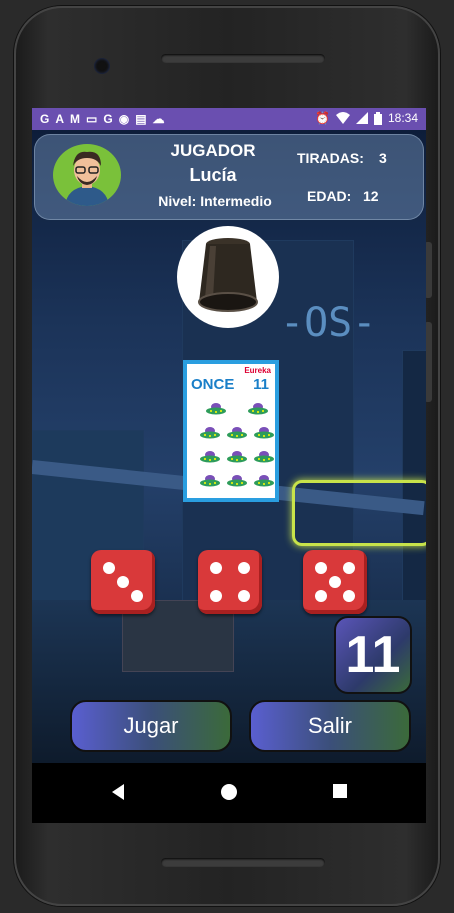 The width and height of the screenshot is (454, 913). What do you see at coordinates (141, 119) in the screenshot?
I see `sd-card-icon: ▤` at bounding box center [141, 119].